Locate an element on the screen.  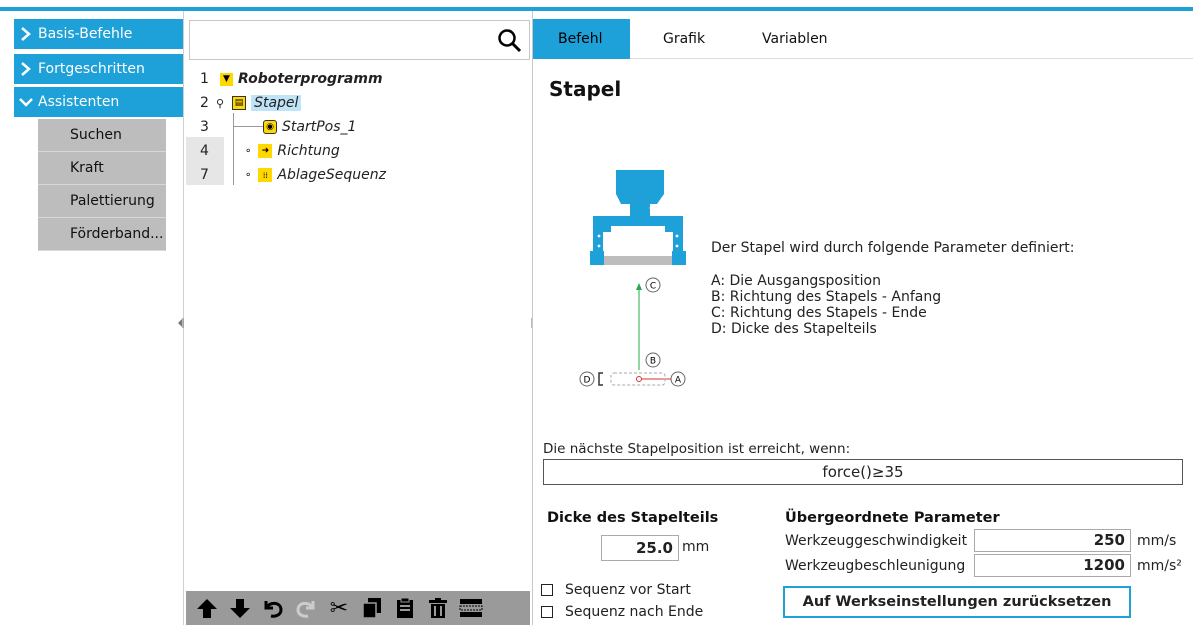
tree-row: 1 ▼ Roboterprogramm is located at coordinates (356, 79).